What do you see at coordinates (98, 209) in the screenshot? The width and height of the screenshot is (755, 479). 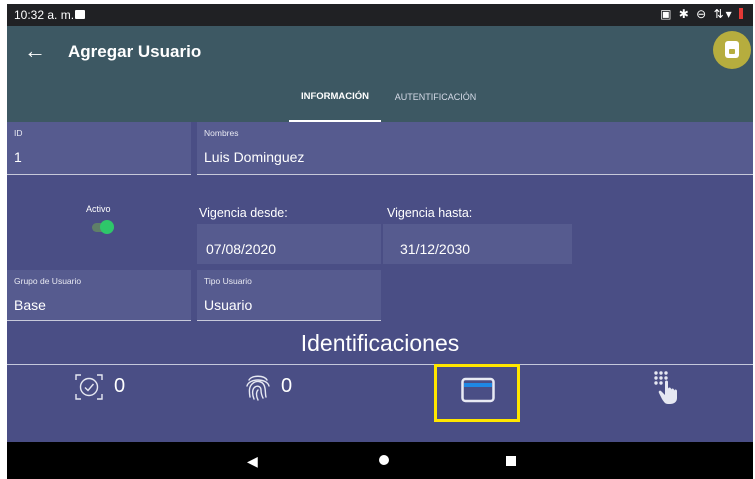 I see `activo-label: Activo` at bounding box center [98, 209].